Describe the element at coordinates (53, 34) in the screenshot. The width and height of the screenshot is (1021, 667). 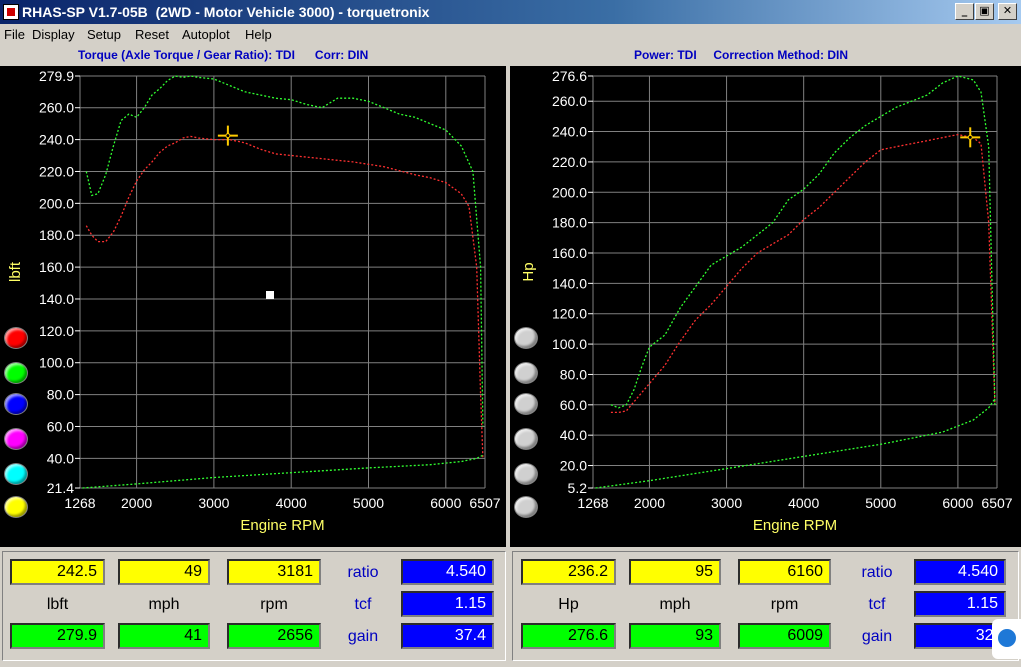
I see `menu-display: Display` at that location.